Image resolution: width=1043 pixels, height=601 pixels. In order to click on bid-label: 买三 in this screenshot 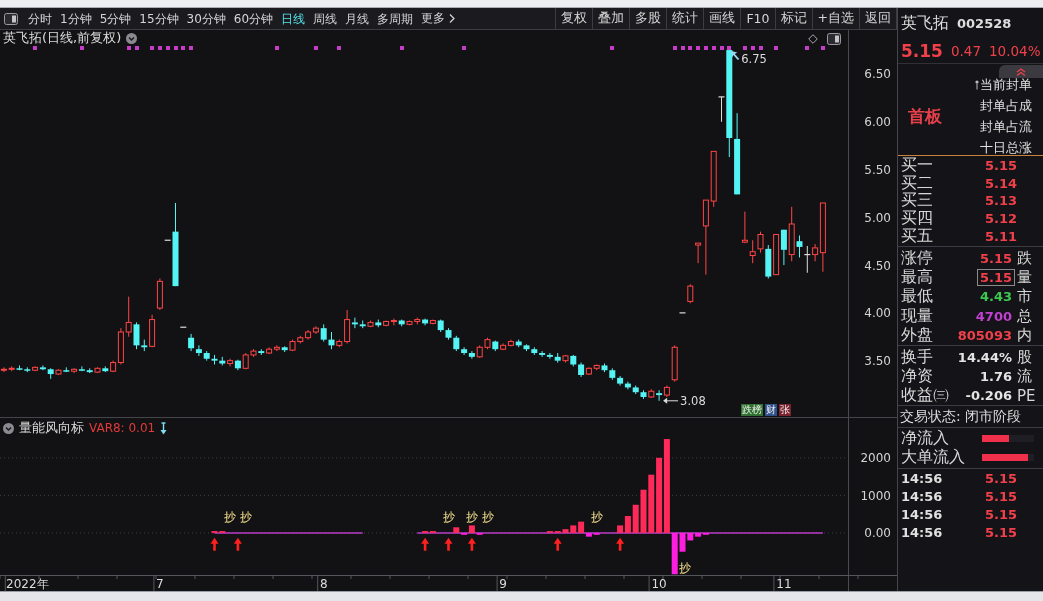, I will do `click(917, 200)`.